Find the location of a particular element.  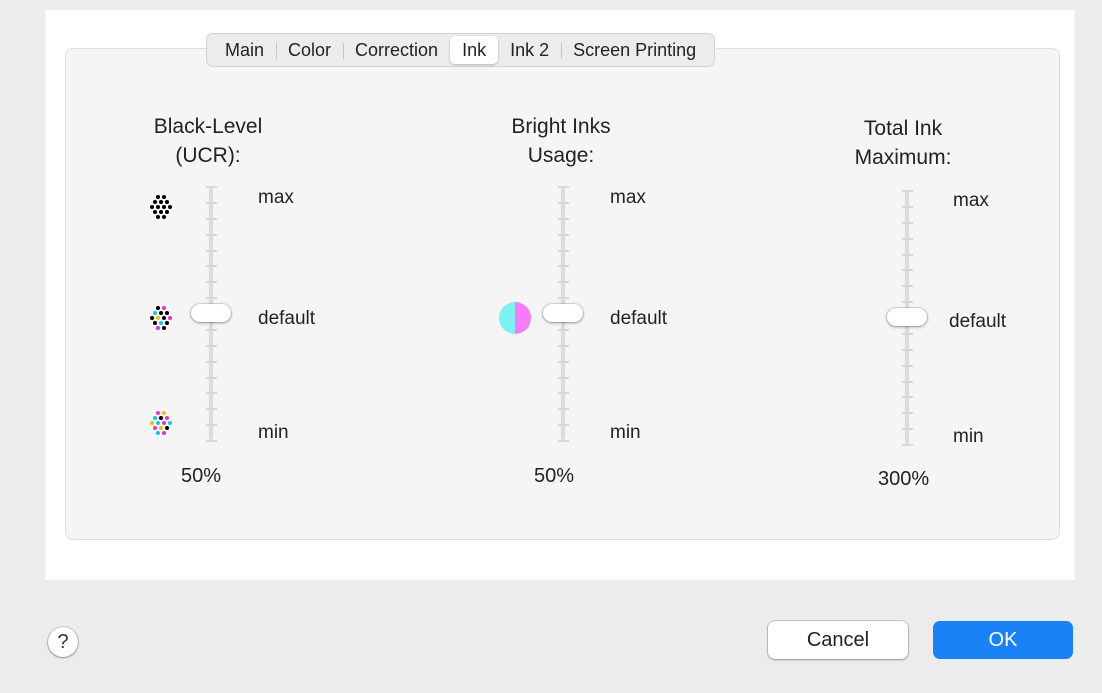

total-ink-value: 300% is located at coordinates (904, 479).